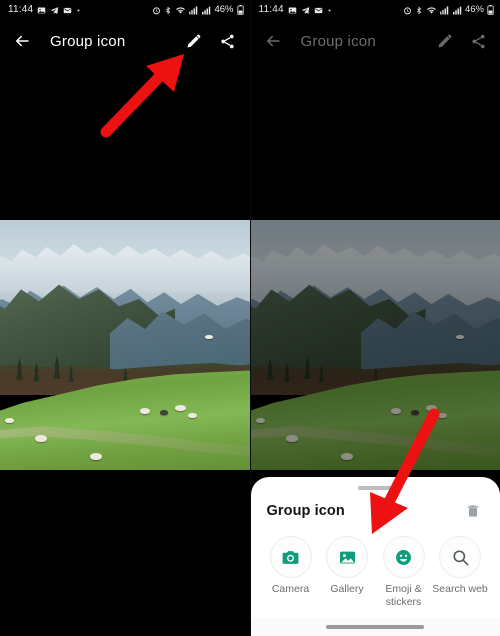  Describe the element at coordinates (290, 589) in the screenshot. I see `action-label: Camera` at that location.